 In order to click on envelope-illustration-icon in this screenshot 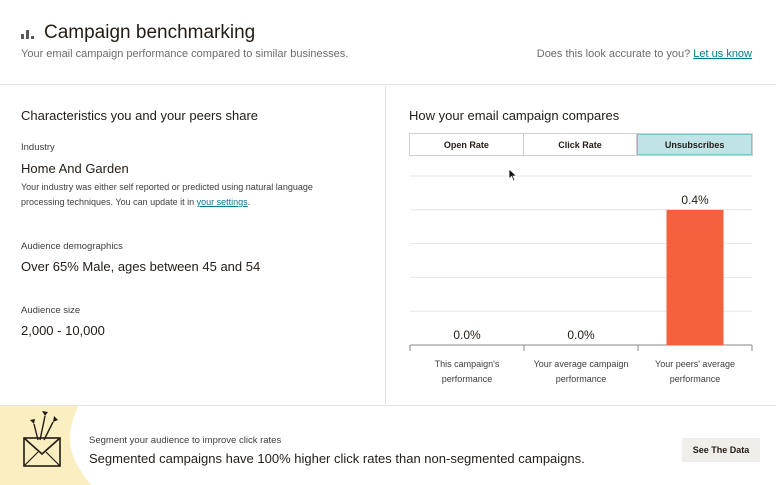, I will do `click(46, 445)`.